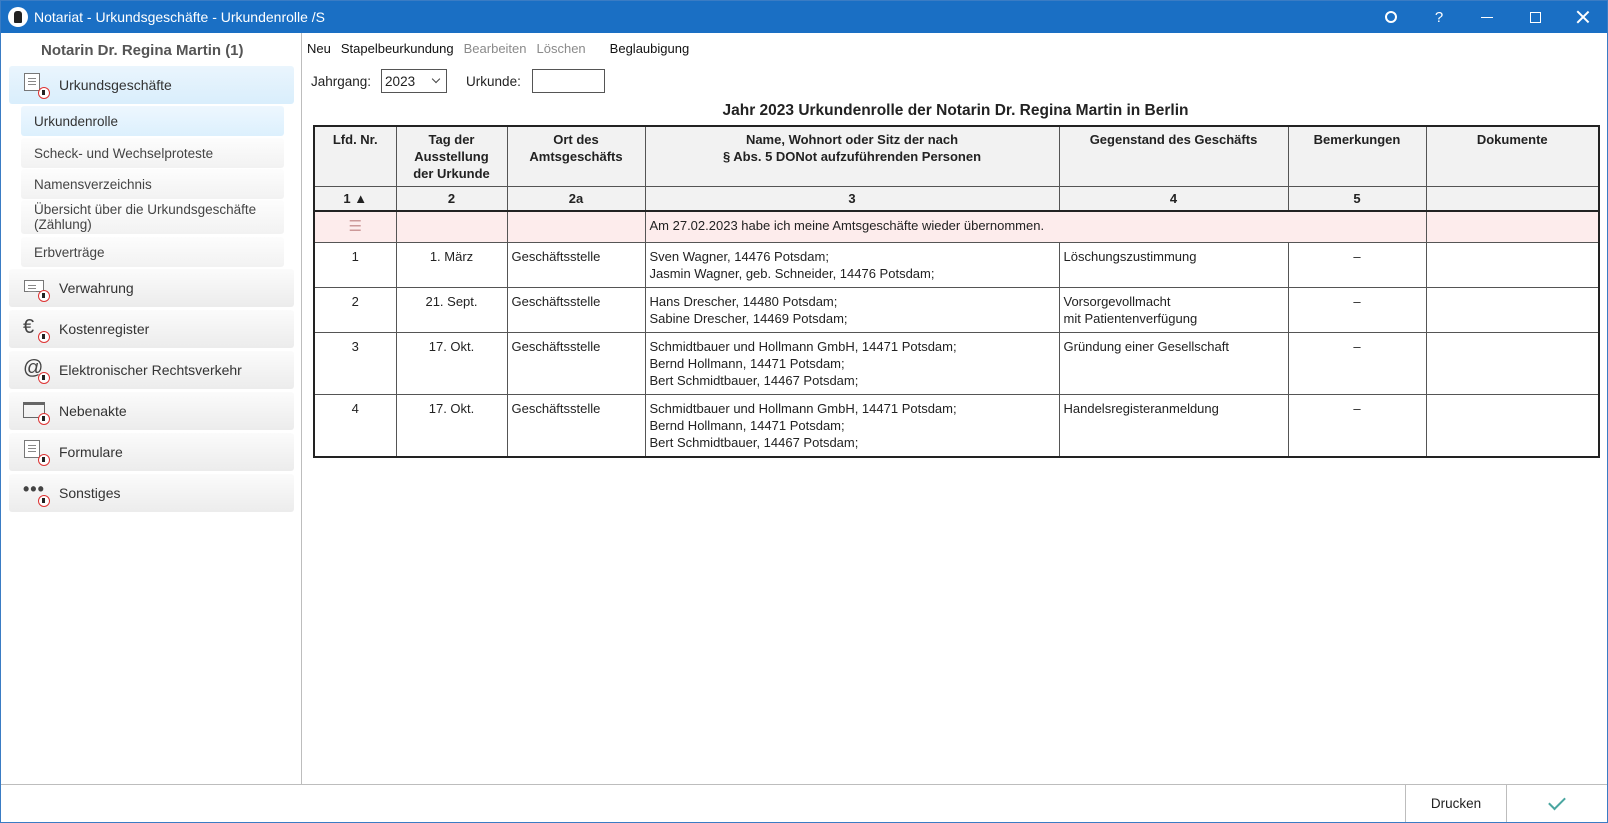 The width and height of the screenshot is (1608, 823). What do you see at coordinates (355, 425) in the screenshot?
I see `cell-nr: 4` at bounding box center [355, 425].